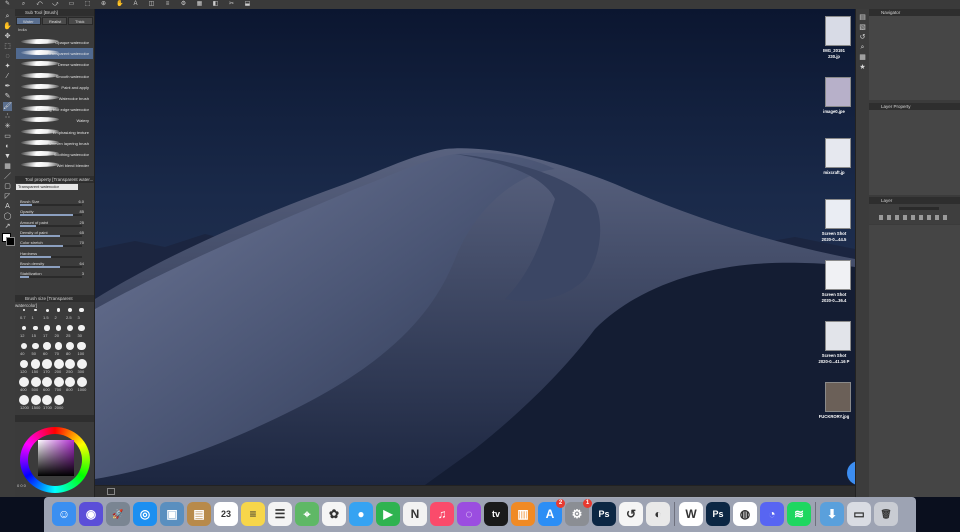 The height and width of the screenshot is (532, 960). What do you see at coordinates (914, 217) in the screenshot?
I see `layer-action-buttons` at bounding box center [914, 217].